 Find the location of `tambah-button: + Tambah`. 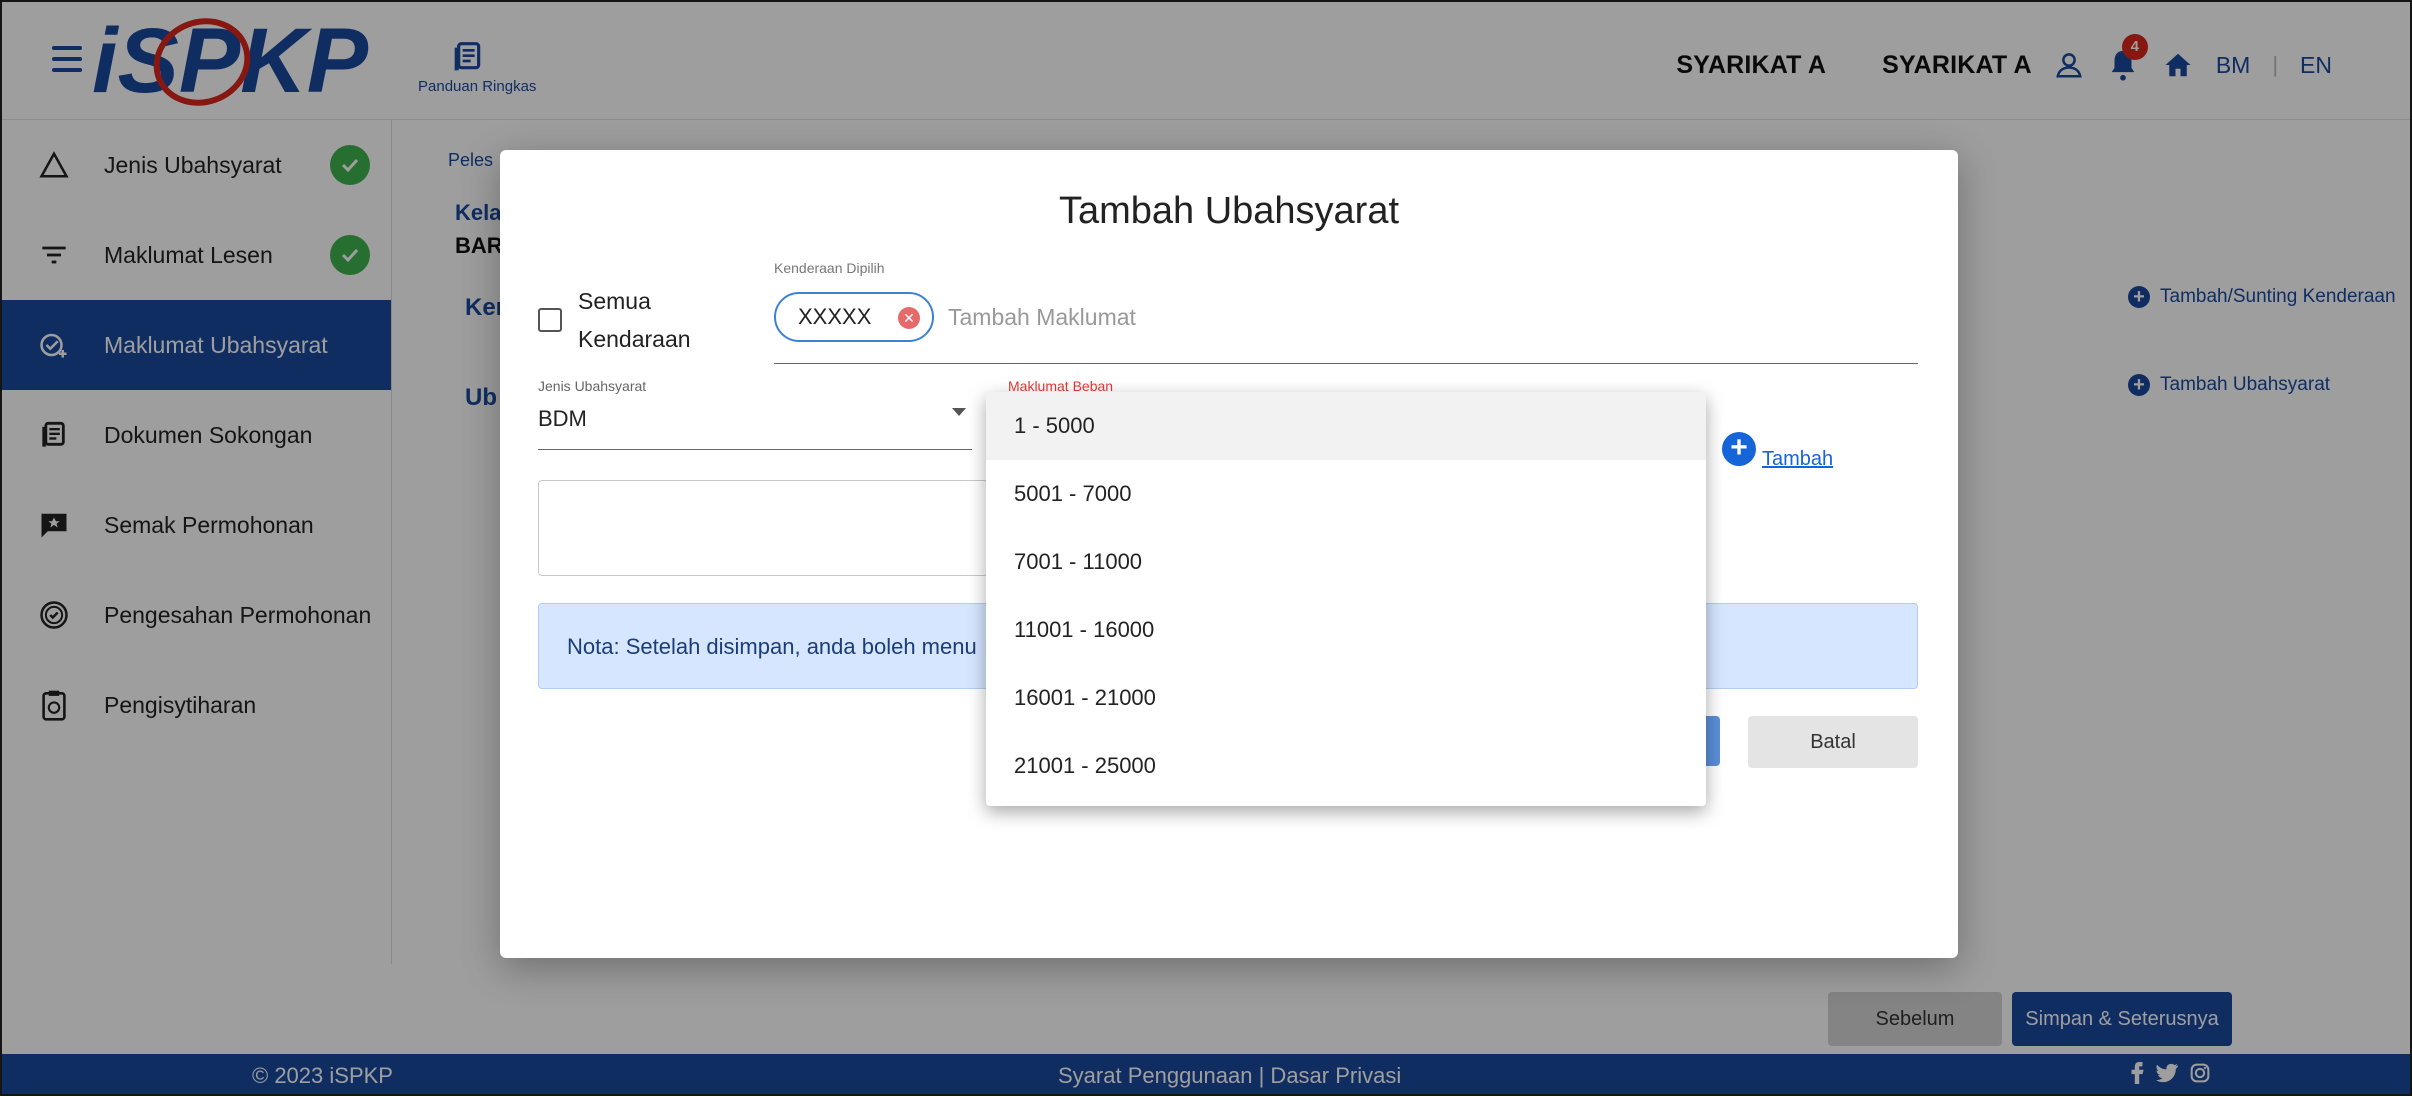

tambah-button: + Tambah is located at coordinates (1777, 448).